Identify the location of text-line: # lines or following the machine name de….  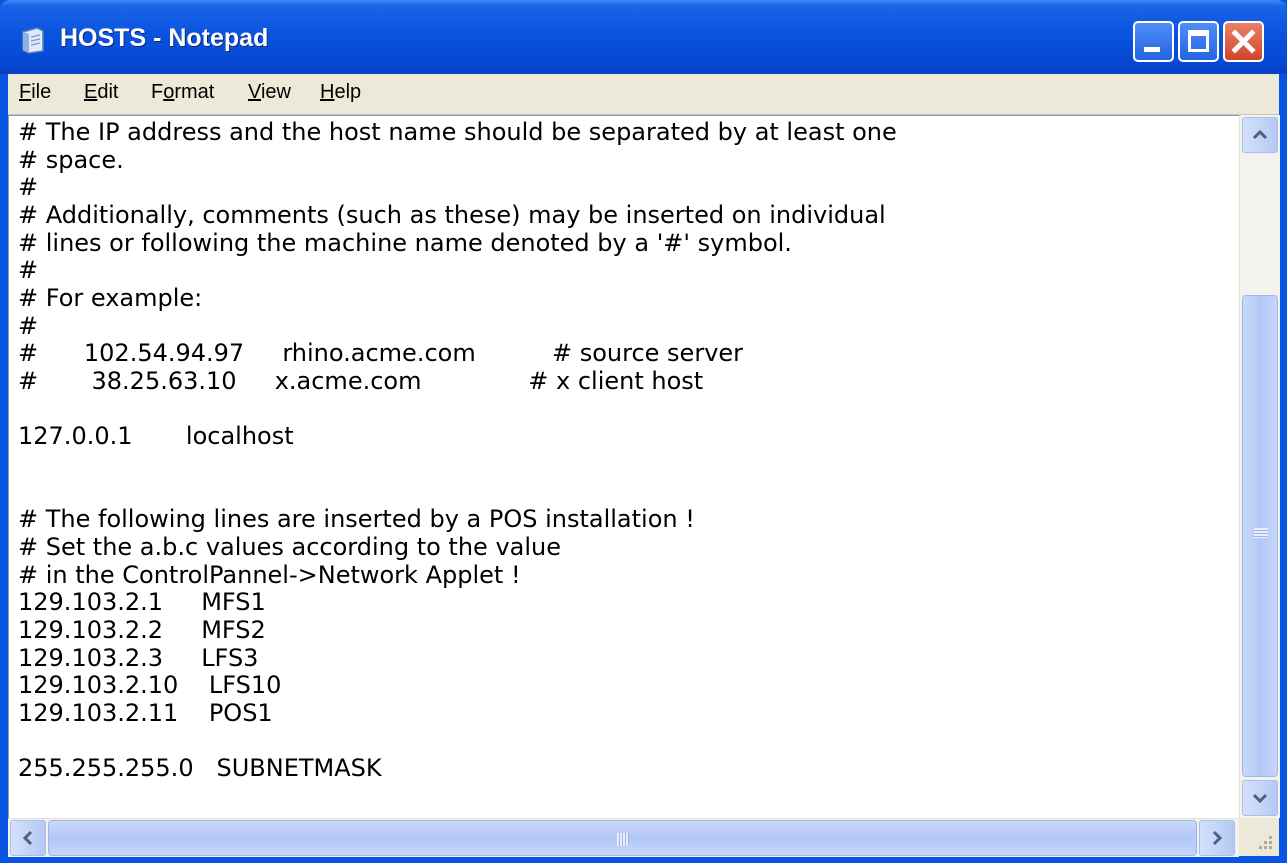
(405, 243).